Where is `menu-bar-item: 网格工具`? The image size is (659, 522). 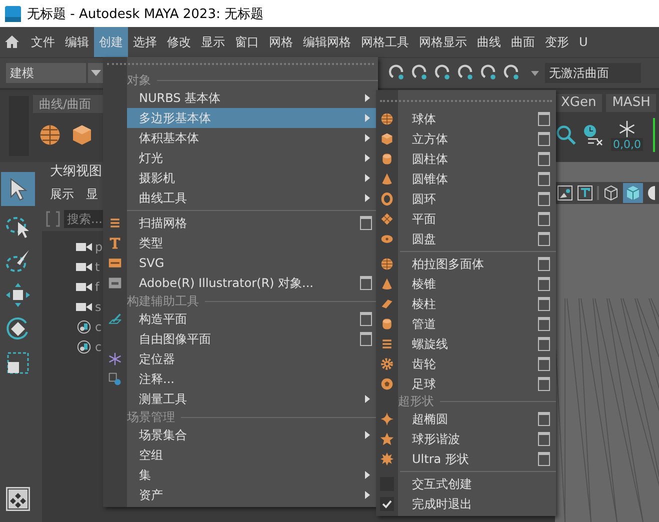
menu-bar-item: 网格工具 is located at coordinates (385, 42).